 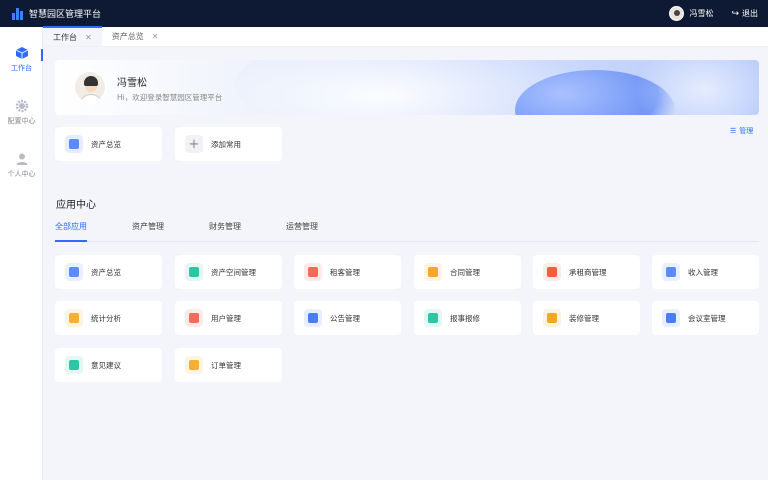 What do you see at coordinates (194, 365) in the screenshot?
I see `order-icon` at bounding box center [194, 365].